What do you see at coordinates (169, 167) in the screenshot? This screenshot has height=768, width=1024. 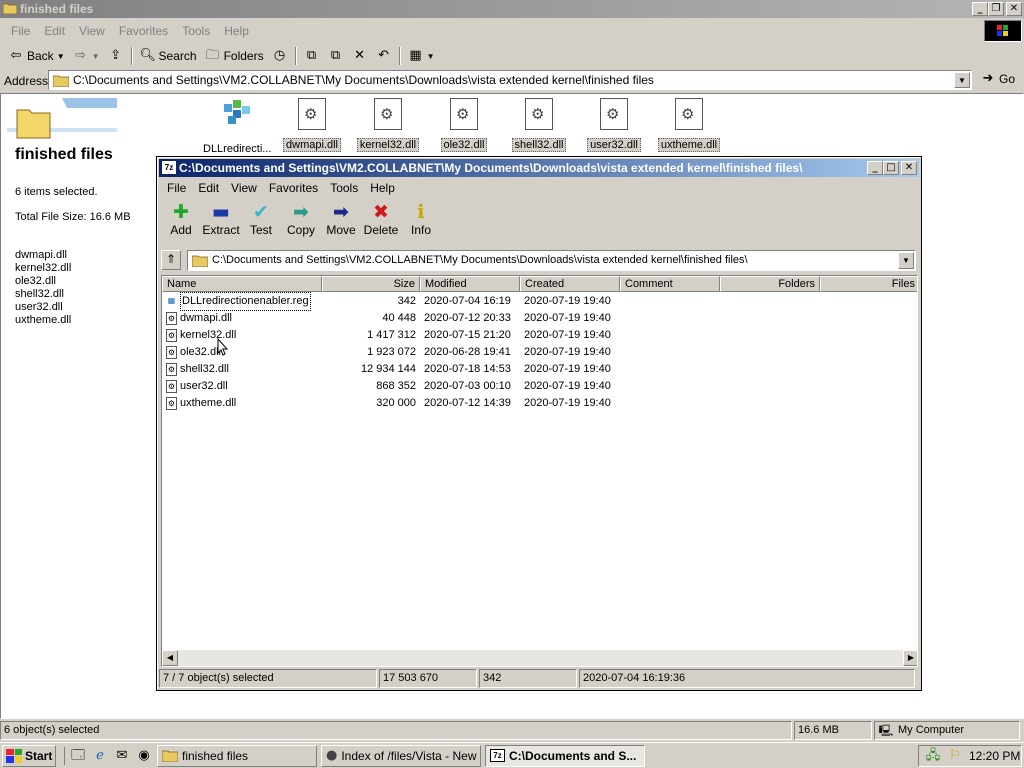 I see `7zip-logo-icon: 7z` at bounding box center [169, 167].